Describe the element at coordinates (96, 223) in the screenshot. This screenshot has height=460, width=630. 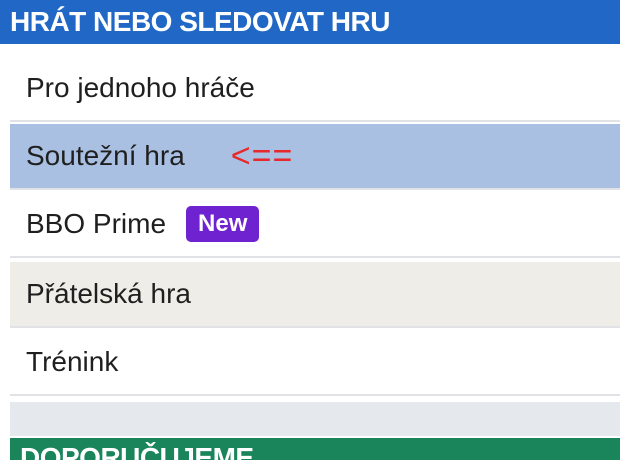
I see `menu-item-label: BBO Prime` at that location.